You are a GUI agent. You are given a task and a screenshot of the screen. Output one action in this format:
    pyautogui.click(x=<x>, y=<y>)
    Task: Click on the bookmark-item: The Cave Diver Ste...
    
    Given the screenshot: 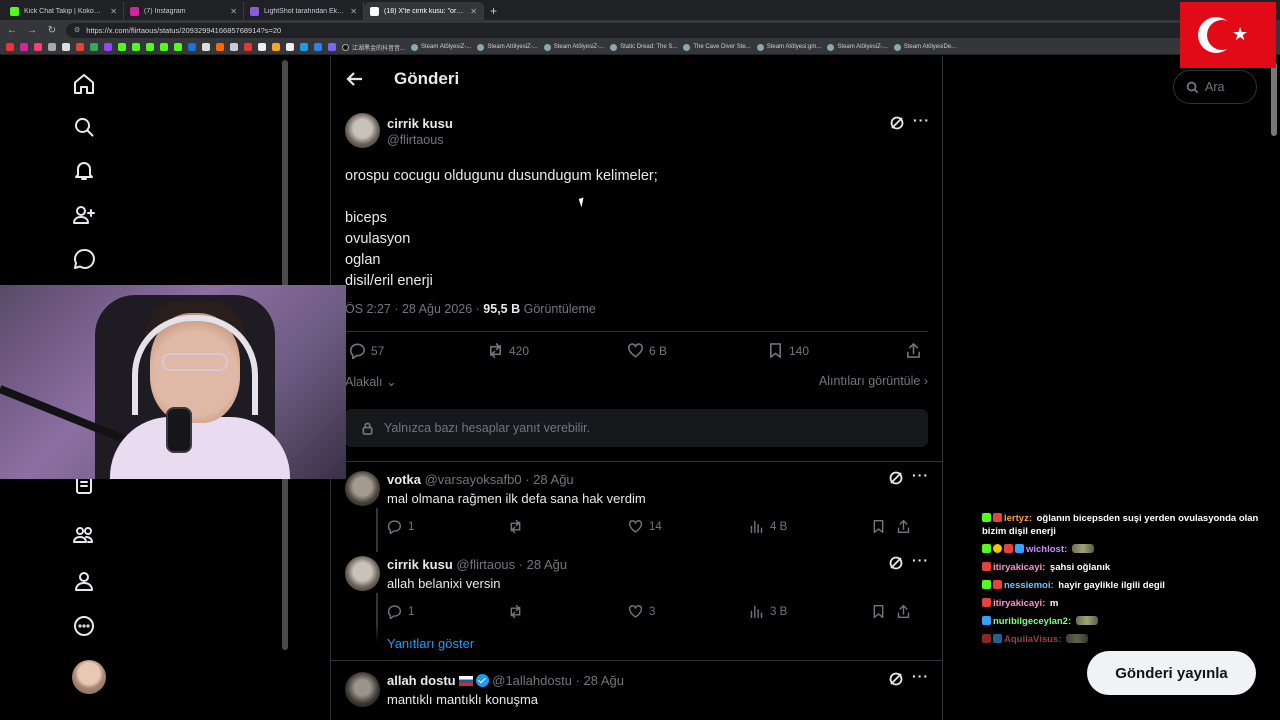 What is the action you would take?
    pyautogui.click(x=717, y=47)
    